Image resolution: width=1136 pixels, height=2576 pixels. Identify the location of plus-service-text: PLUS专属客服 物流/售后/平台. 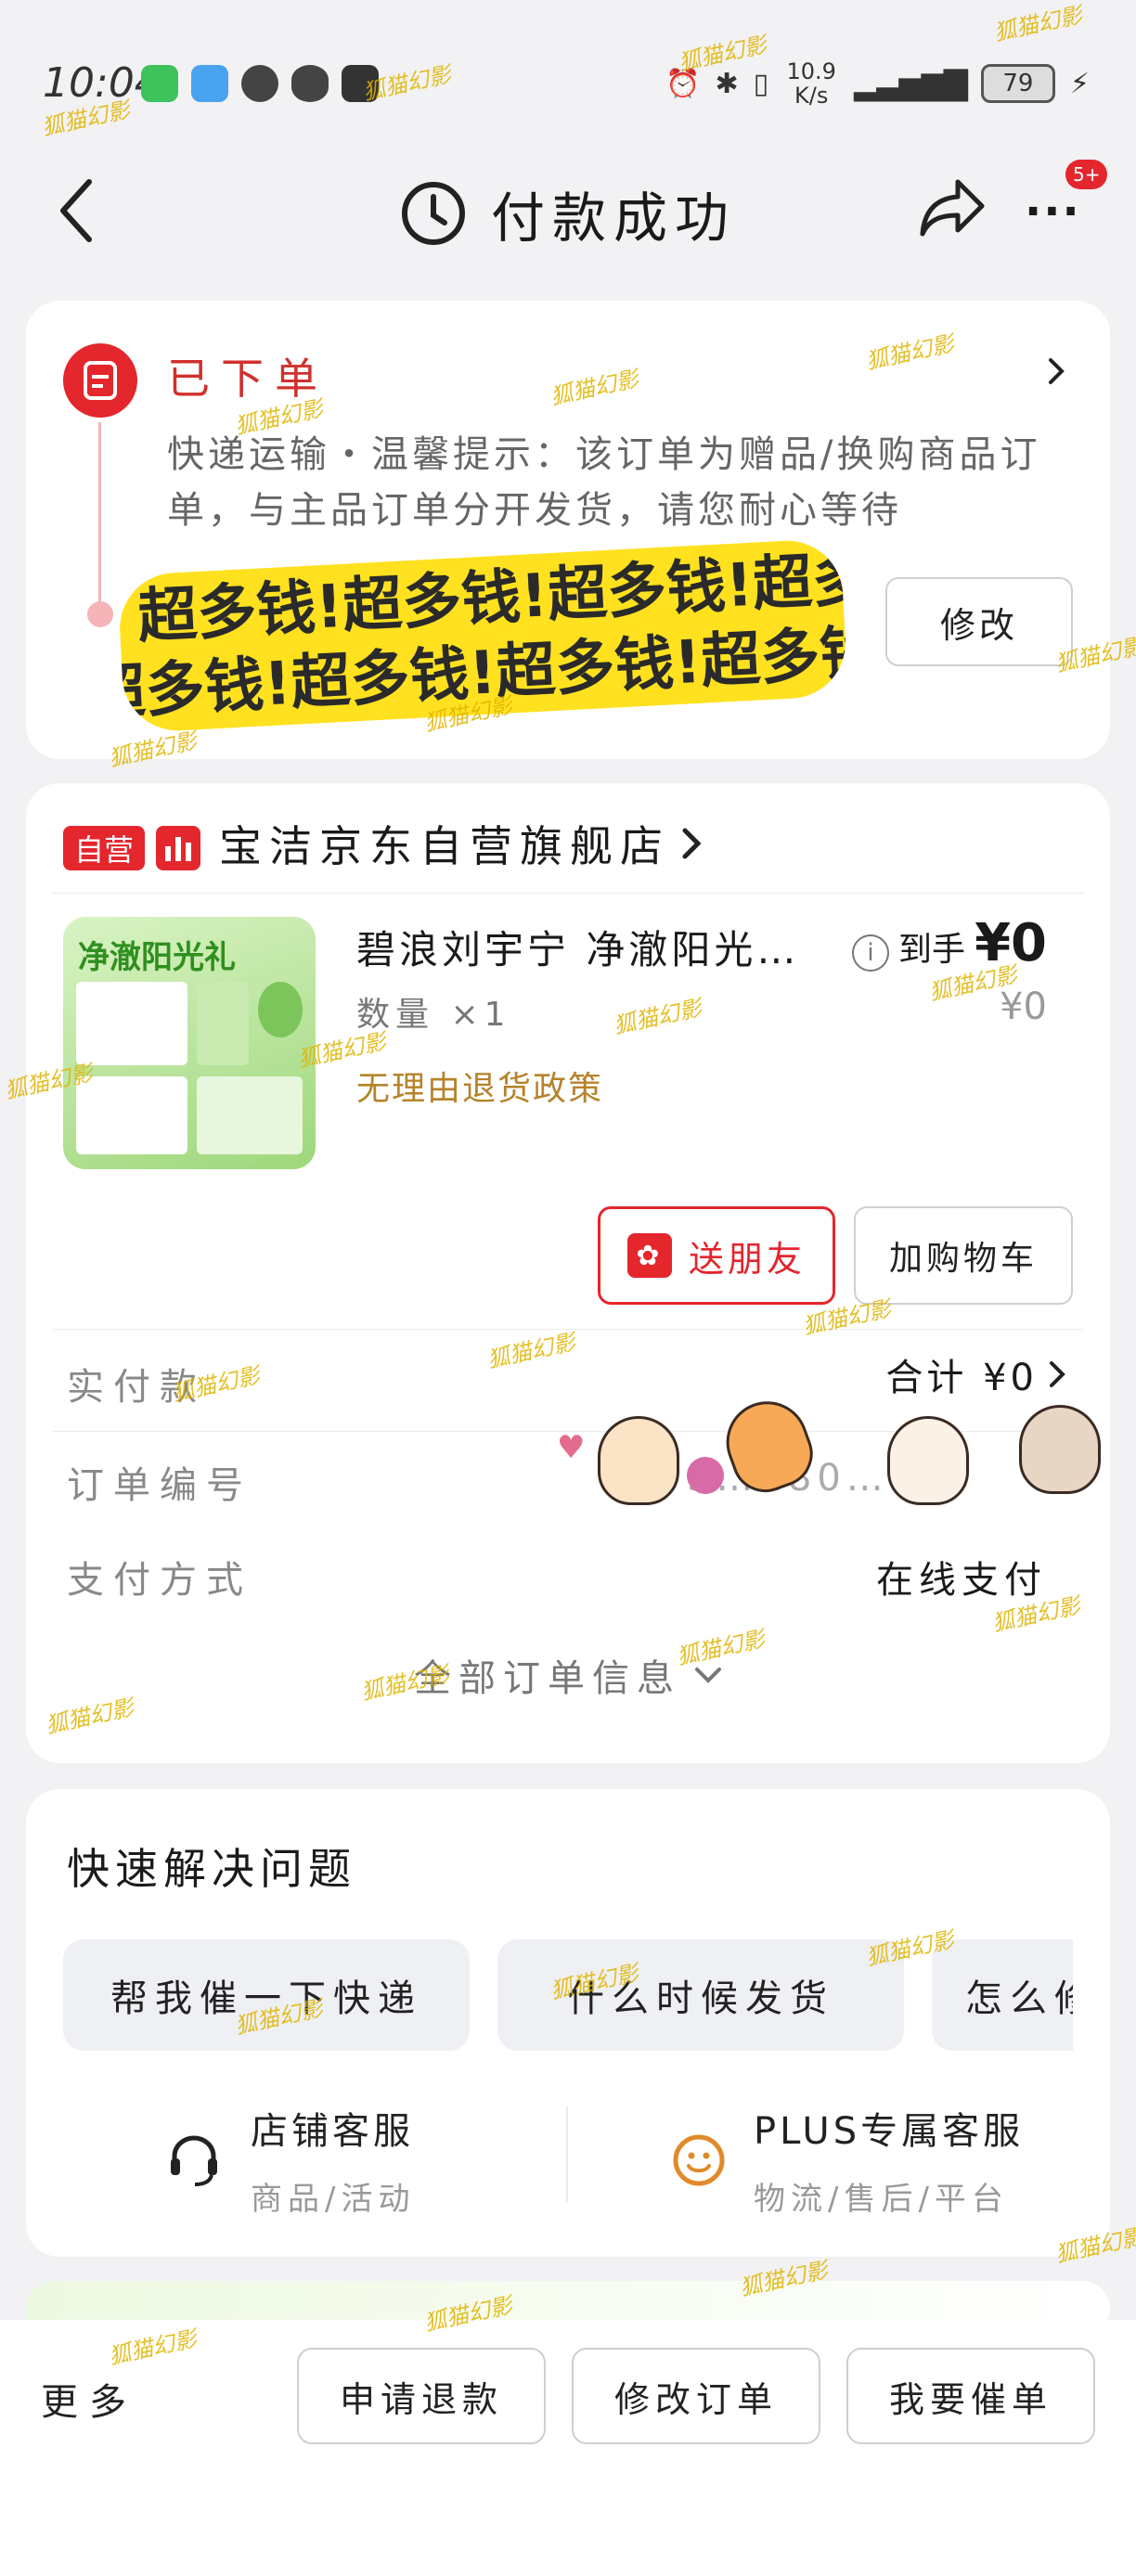
(889, 2160).